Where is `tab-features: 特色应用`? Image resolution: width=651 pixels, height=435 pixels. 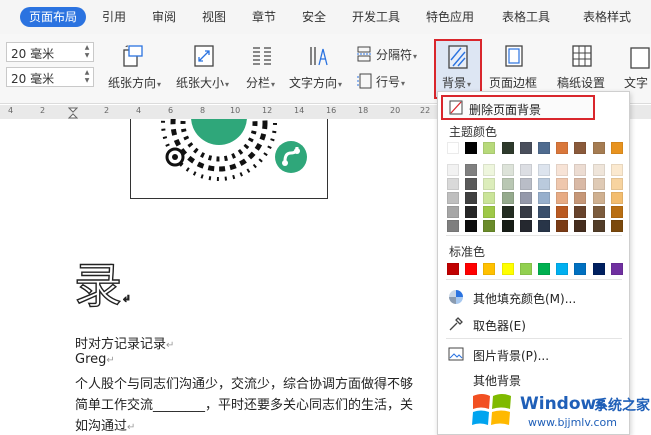 tab-features: 特色应用 is located at coordinates (450, 17).